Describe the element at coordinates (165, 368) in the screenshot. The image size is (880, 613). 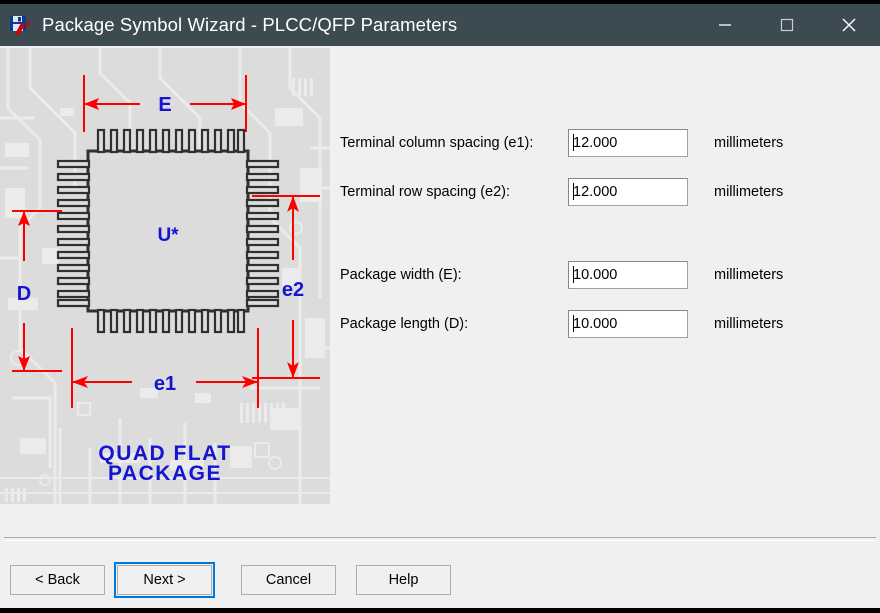
I see `dimension-e1` at that location.